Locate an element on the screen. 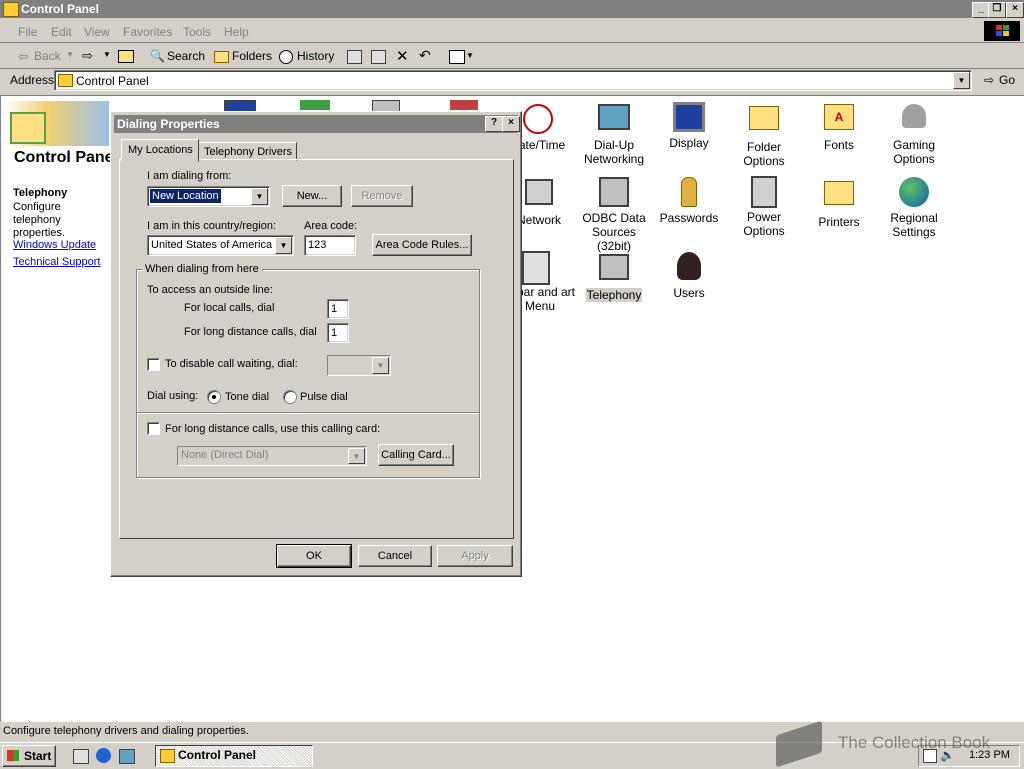 The image size is (1024, 769). local-calls-input: 1 is located at coordinates (338, 309).